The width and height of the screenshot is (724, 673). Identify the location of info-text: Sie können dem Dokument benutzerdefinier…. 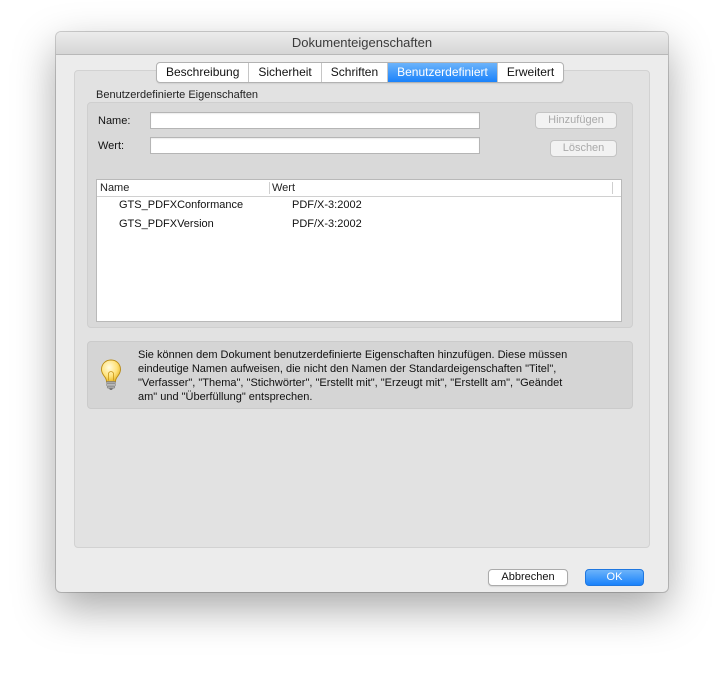
(380, 376).